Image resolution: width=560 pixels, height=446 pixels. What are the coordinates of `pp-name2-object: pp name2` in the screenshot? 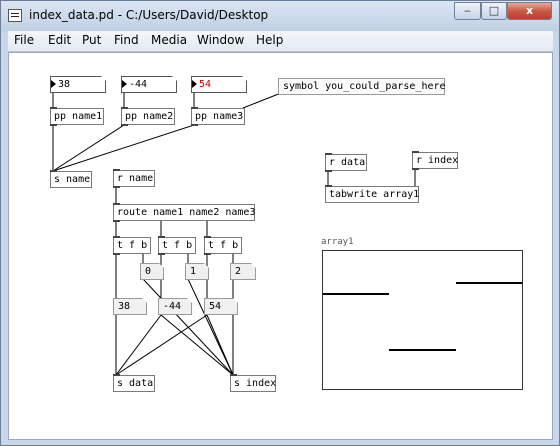 It's located at (148, 116).